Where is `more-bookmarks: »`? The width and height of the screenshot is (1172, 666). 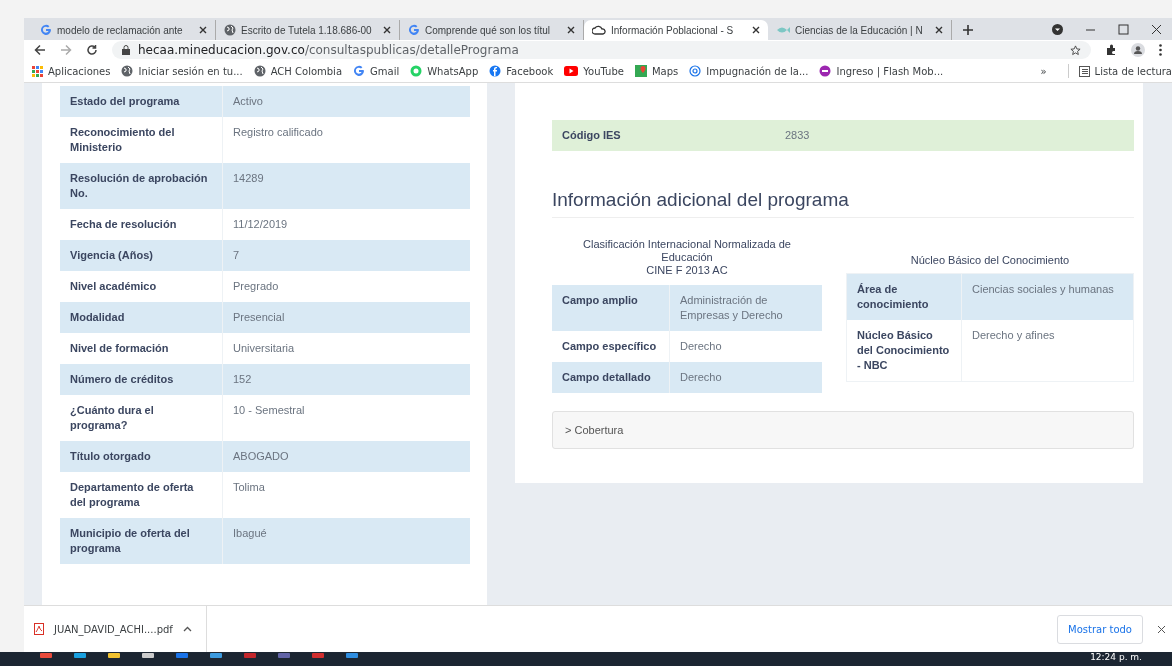
more-bookmarks: » is located at coordinates (1043, 71).